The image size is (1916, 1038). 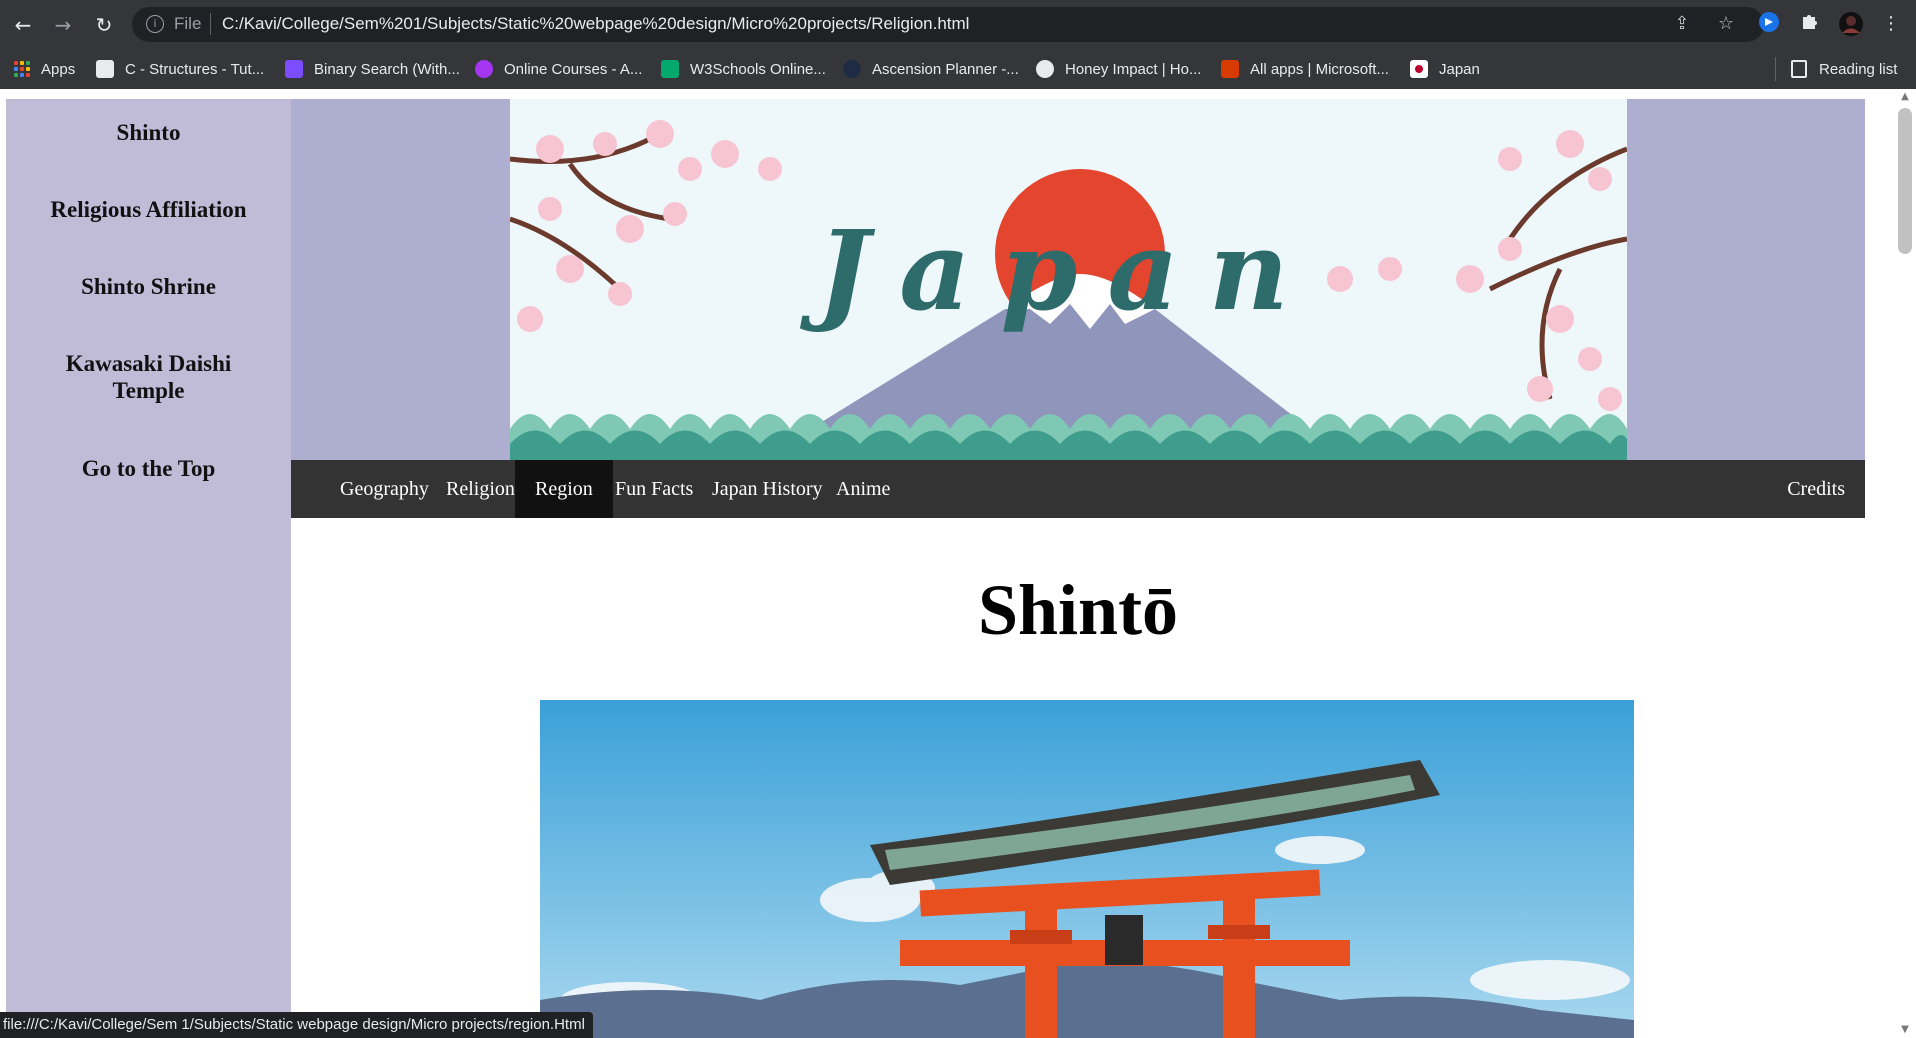 I want to click on bookmark-apps: Apps, so click(x=44, y=69).